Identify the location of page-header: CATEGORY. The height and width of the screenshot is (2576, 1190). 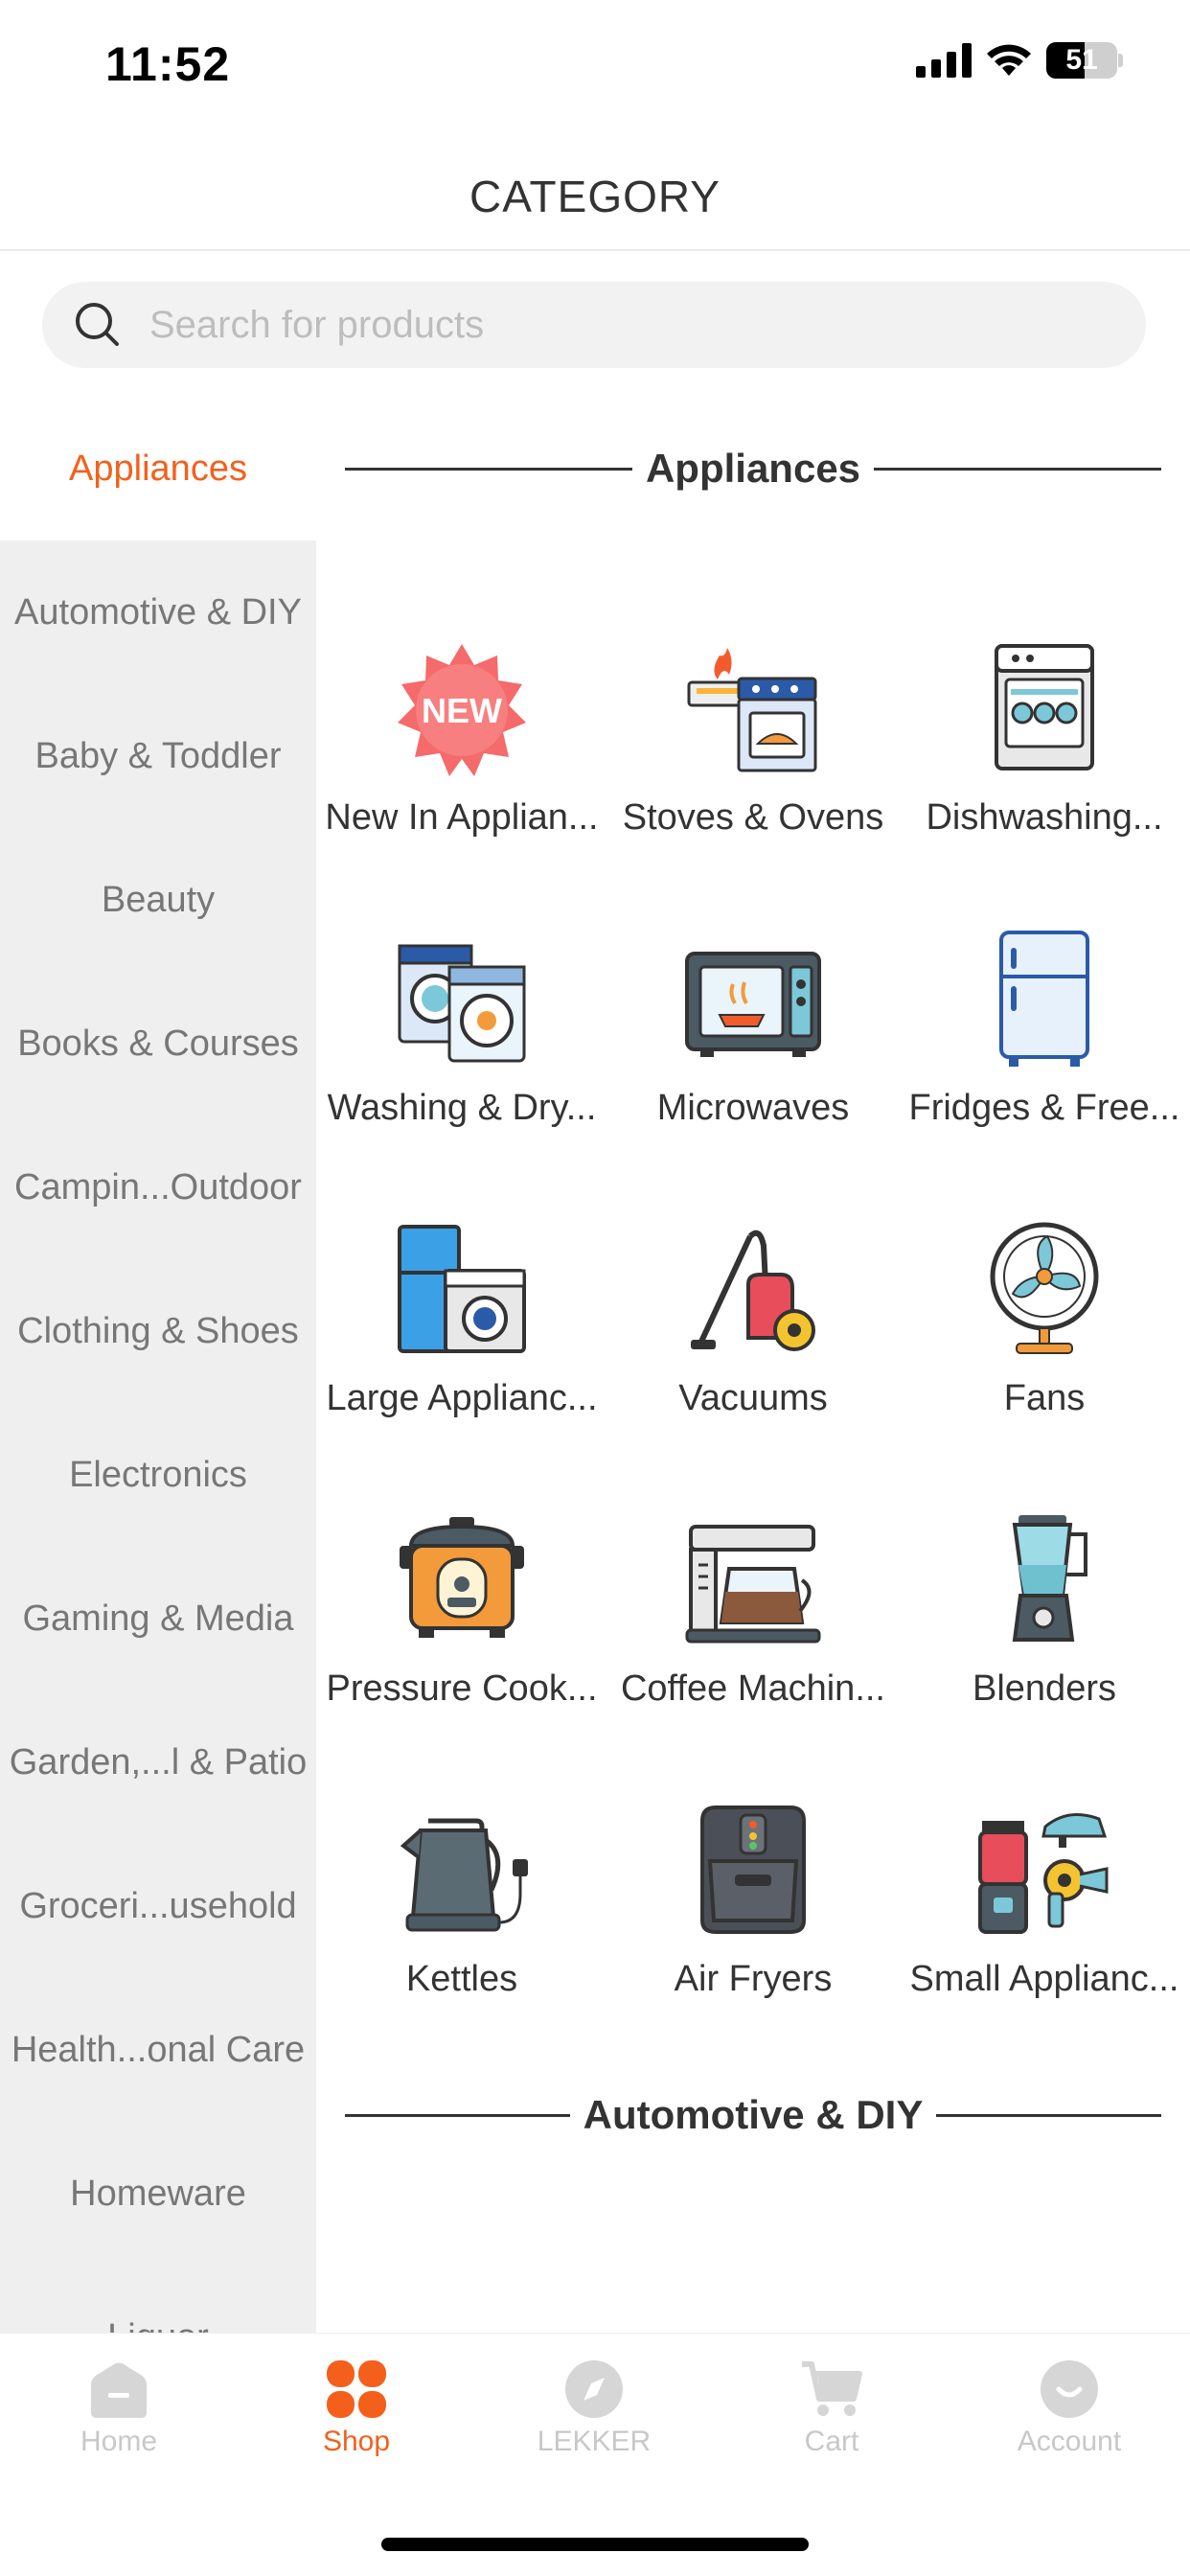
(595, 193).